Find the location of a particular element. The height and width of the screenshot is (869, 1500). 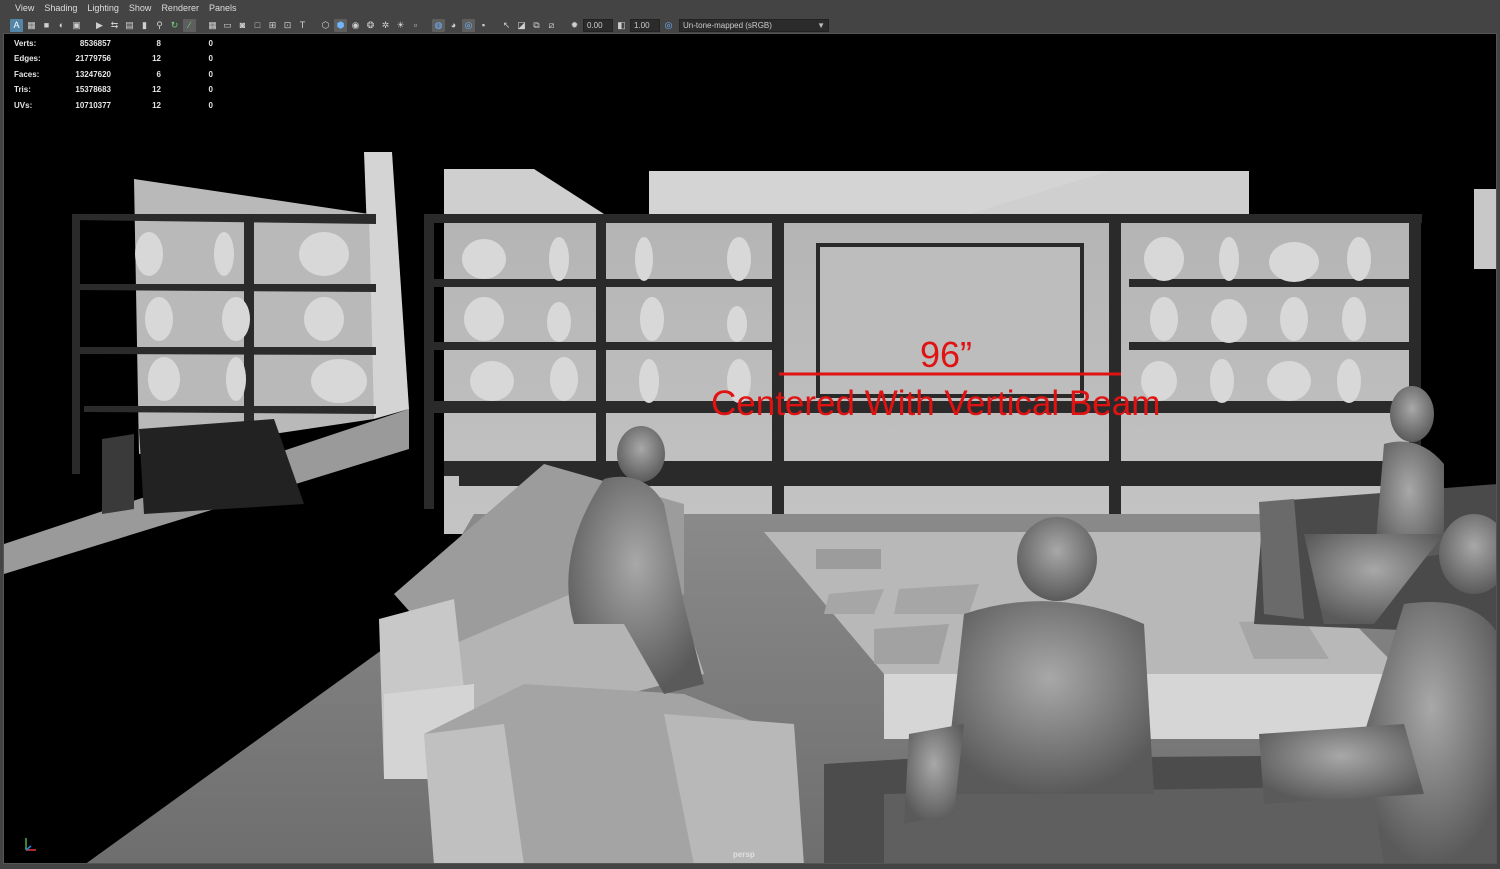

color-space-dropdown: Un-tone-mapped (sRGB) ▼ is located at coordinates (754, 25).